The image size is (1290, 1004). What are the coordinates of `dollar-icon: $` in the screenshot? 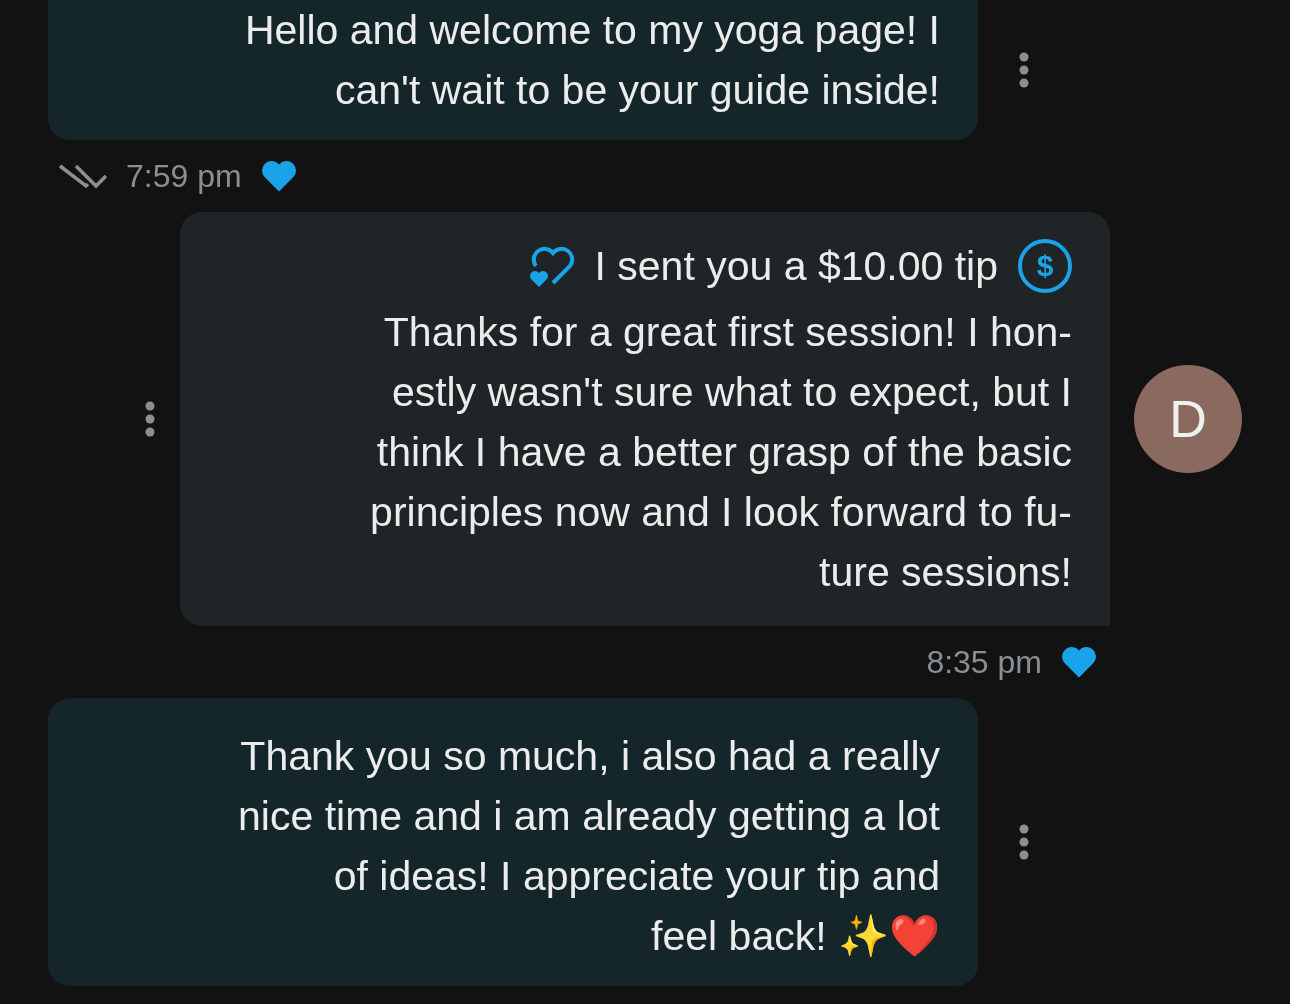 It's located at (1045, 266).